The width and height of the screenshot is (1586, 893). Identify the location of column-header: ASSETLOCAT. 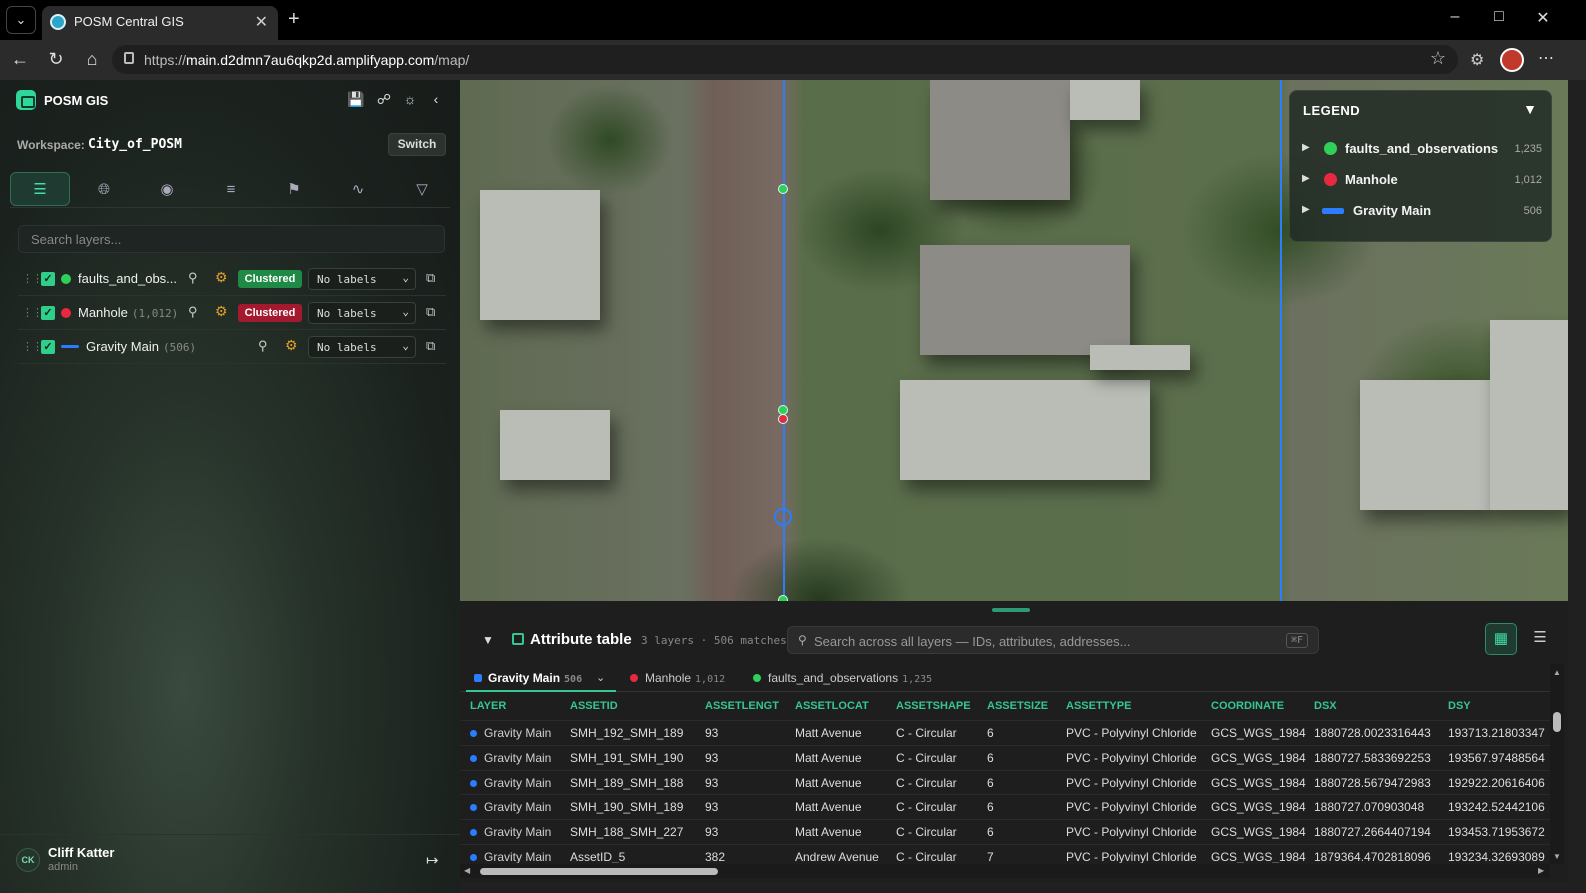
(832, 706).